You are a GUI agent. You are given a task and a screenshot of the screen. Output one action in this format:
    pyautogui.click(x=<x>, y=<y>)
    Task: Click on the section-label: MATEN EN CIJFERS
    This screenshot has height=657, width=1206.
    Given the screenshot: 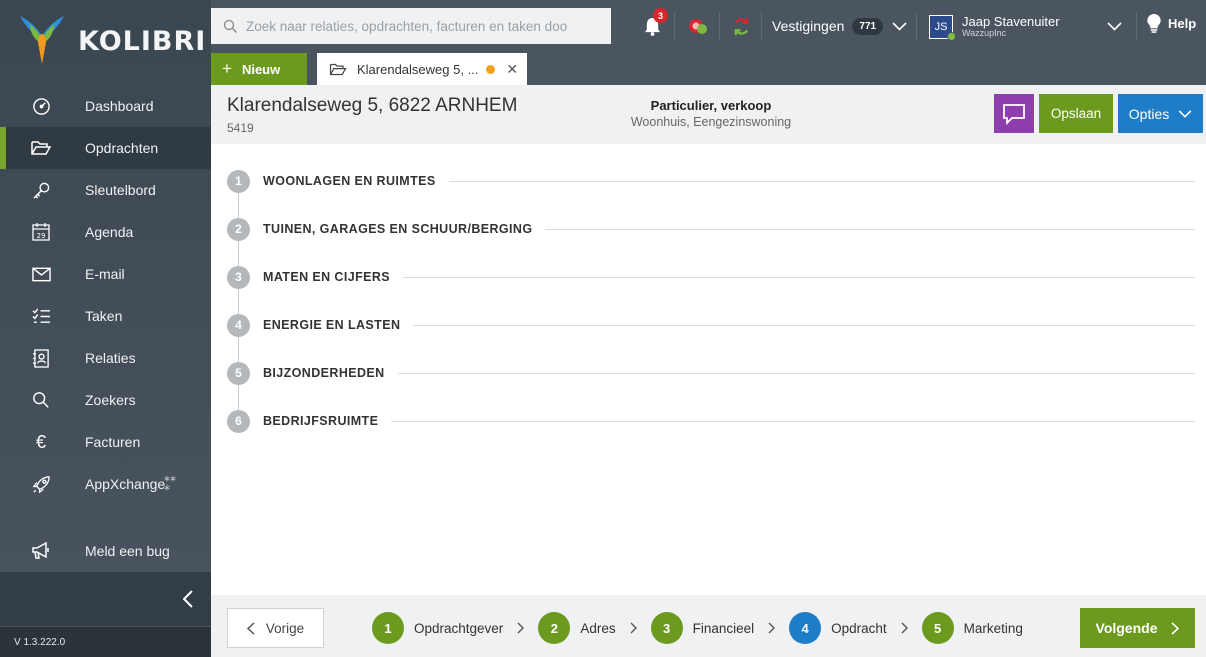 What is the action you would take?
    pyautogui.click(x=327, y=277)
    